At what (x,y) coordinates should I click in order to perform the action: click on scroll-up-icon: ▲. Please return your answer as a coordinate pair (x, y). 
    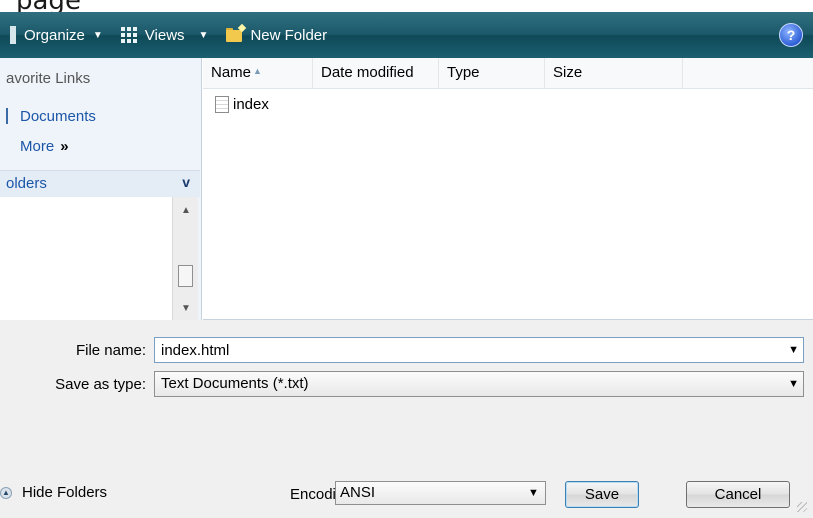
    Looking at the image, I should click on (186, 210).